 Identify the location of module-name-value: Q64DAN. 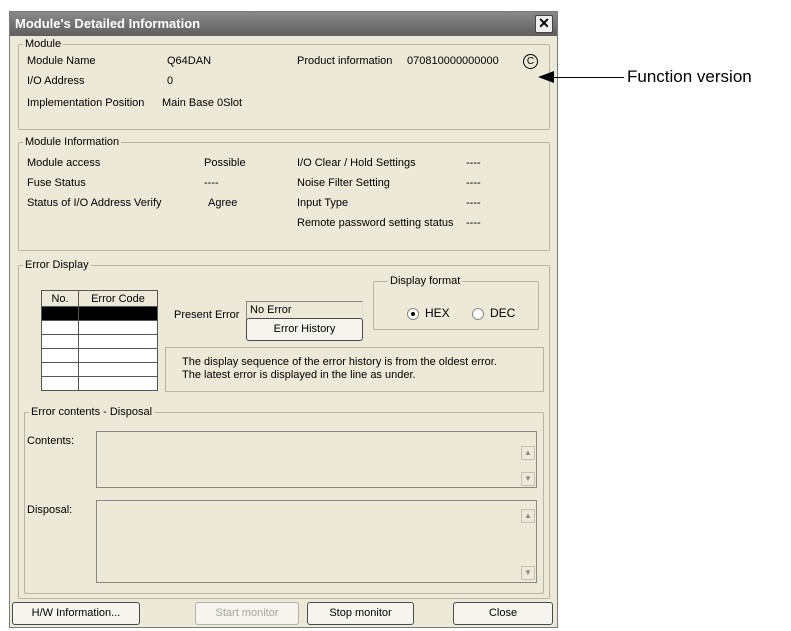
(189, 61).